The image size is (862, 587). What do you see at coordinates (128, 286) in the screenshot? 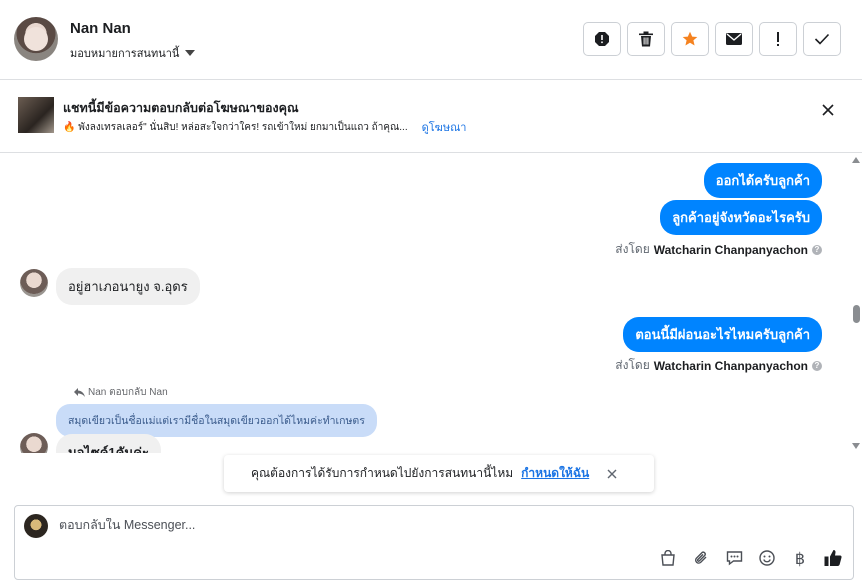
I see `message-bubble-incoming: อยู่ฮาเภอนายูง จ.อุดร` at bounding box center [128, 286].